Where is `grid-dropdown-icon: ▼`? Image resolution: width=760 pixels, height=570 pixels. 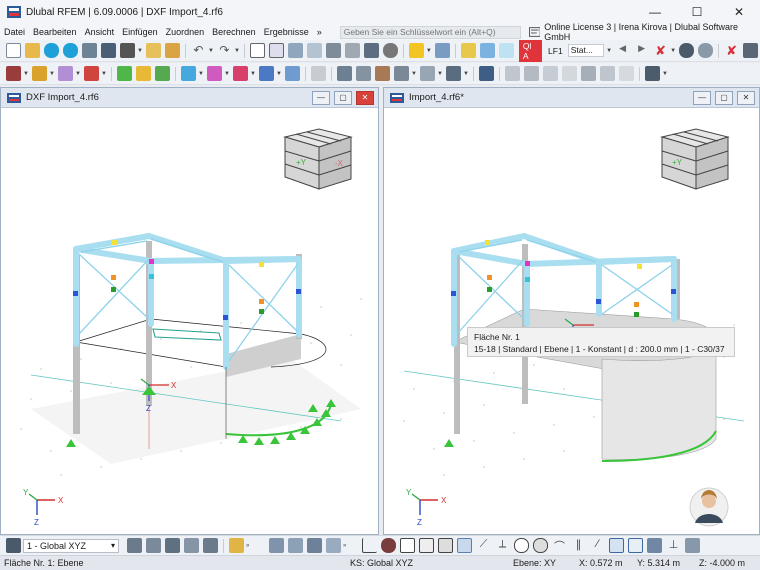
grid-dropdown-icon: ▼ is located at coordinates (440, 74).